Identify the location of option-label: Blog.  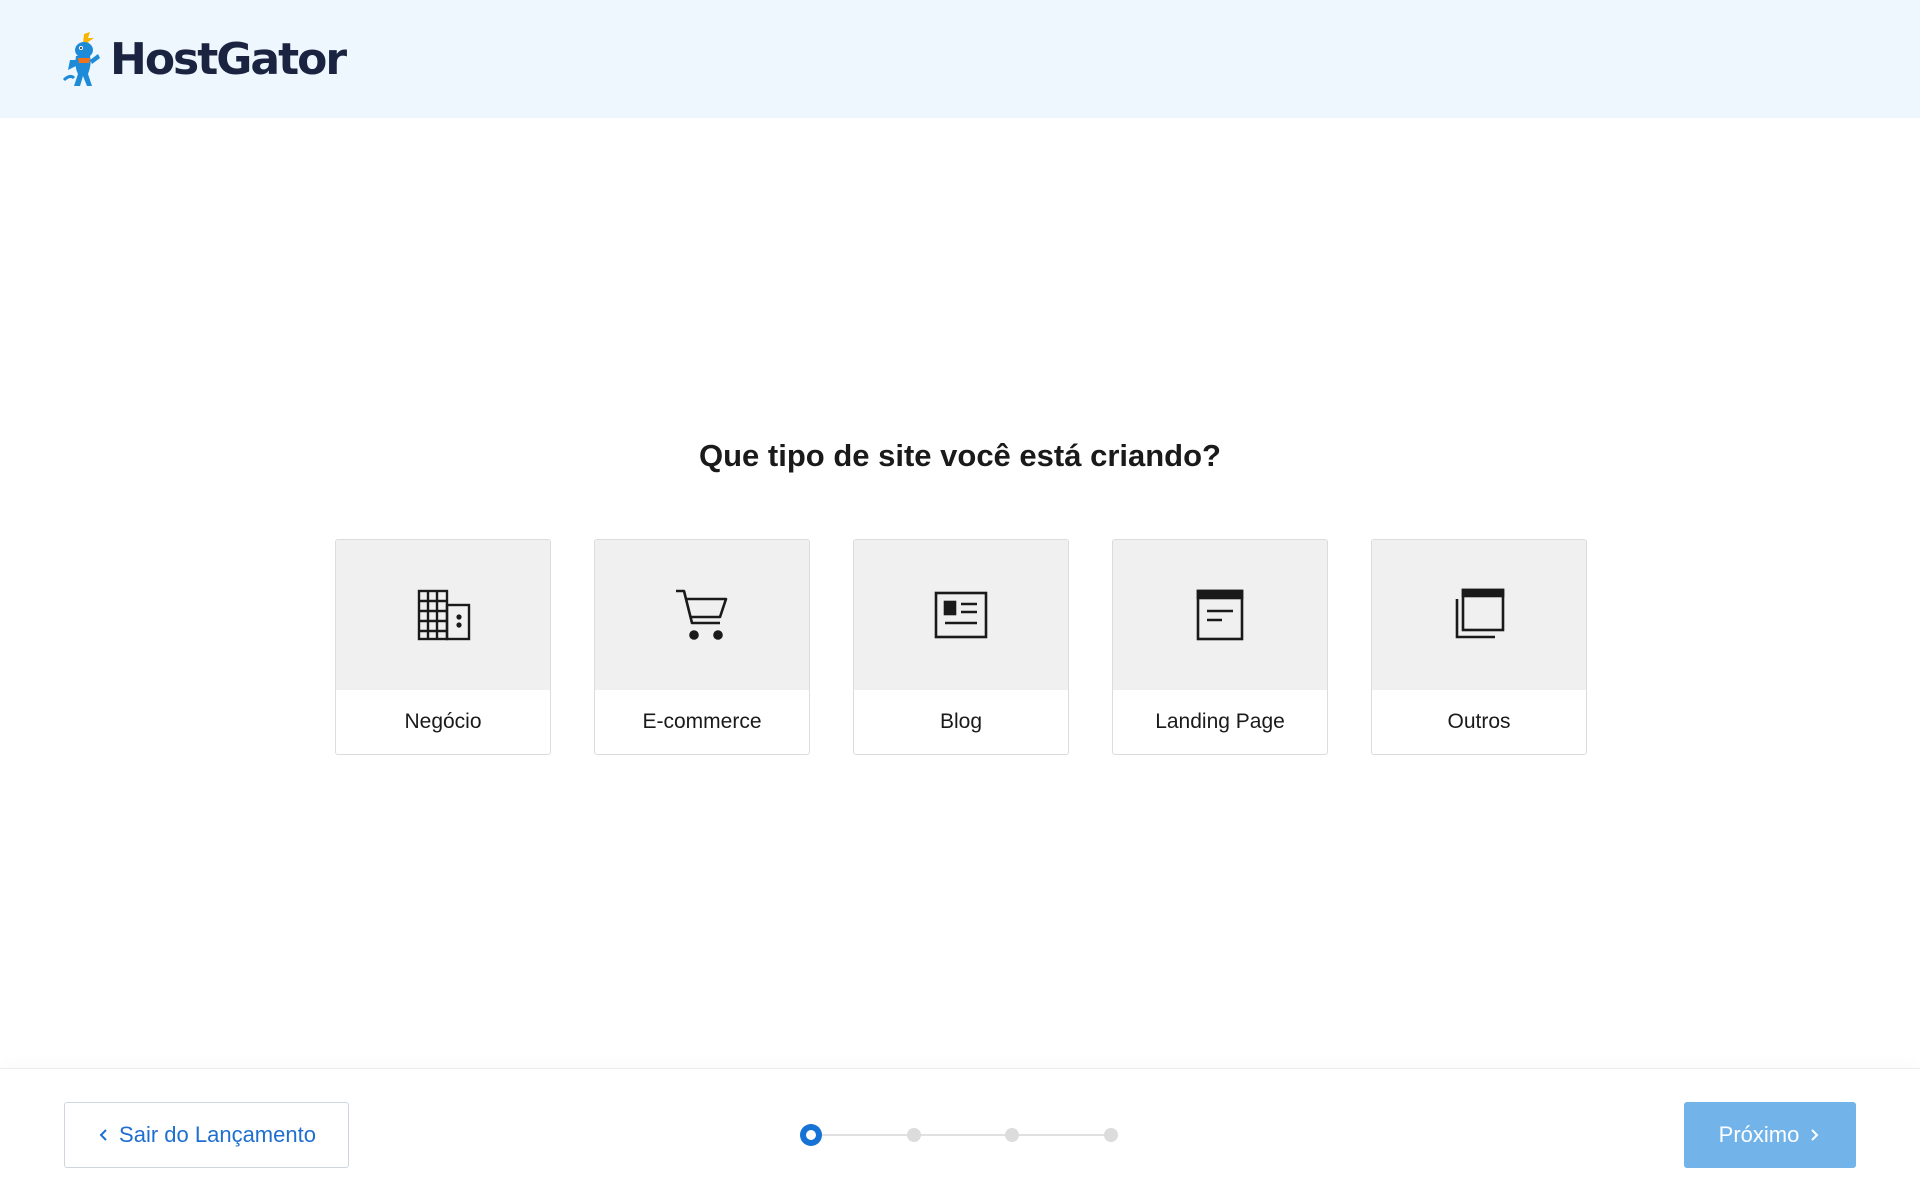
(961, 721).